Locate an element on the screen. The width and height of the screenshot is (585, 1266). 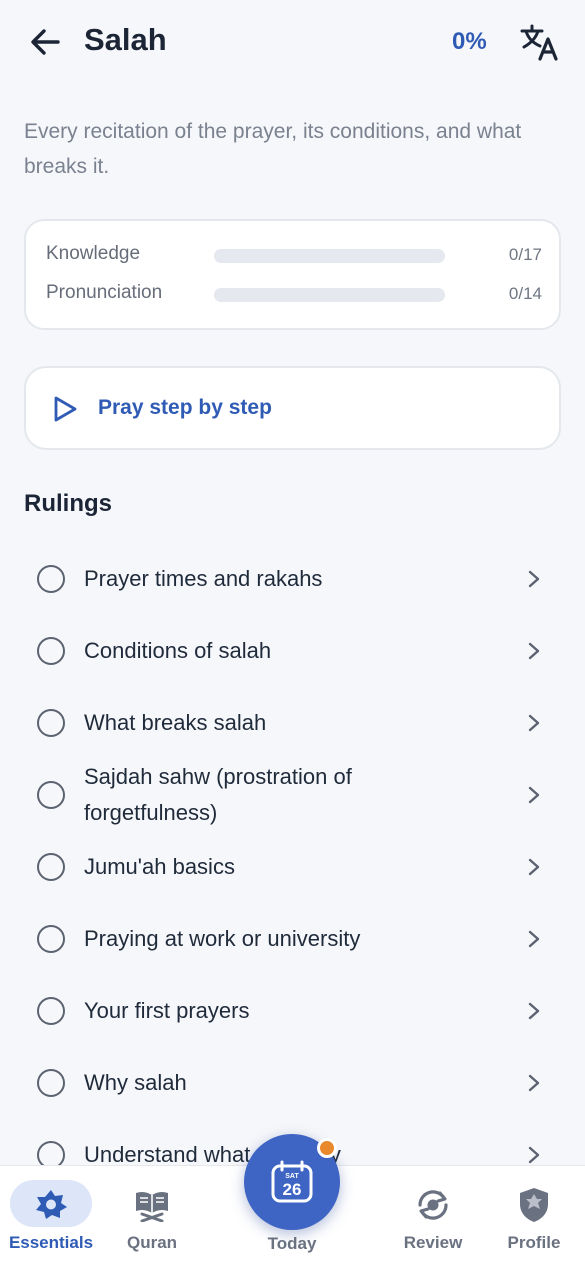
back-button is located at coordinates (45, 42).